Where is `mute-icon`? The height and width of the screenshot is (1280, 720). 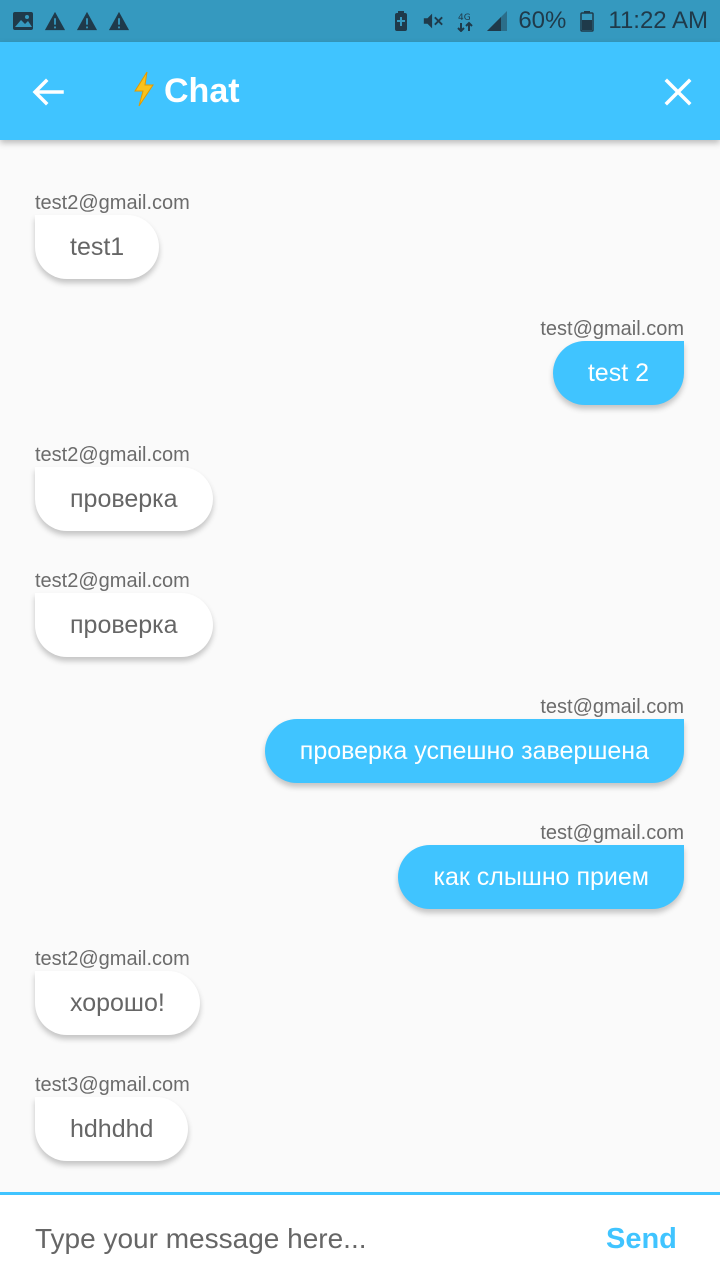 mute-icon is located at coordinates (433, 21).